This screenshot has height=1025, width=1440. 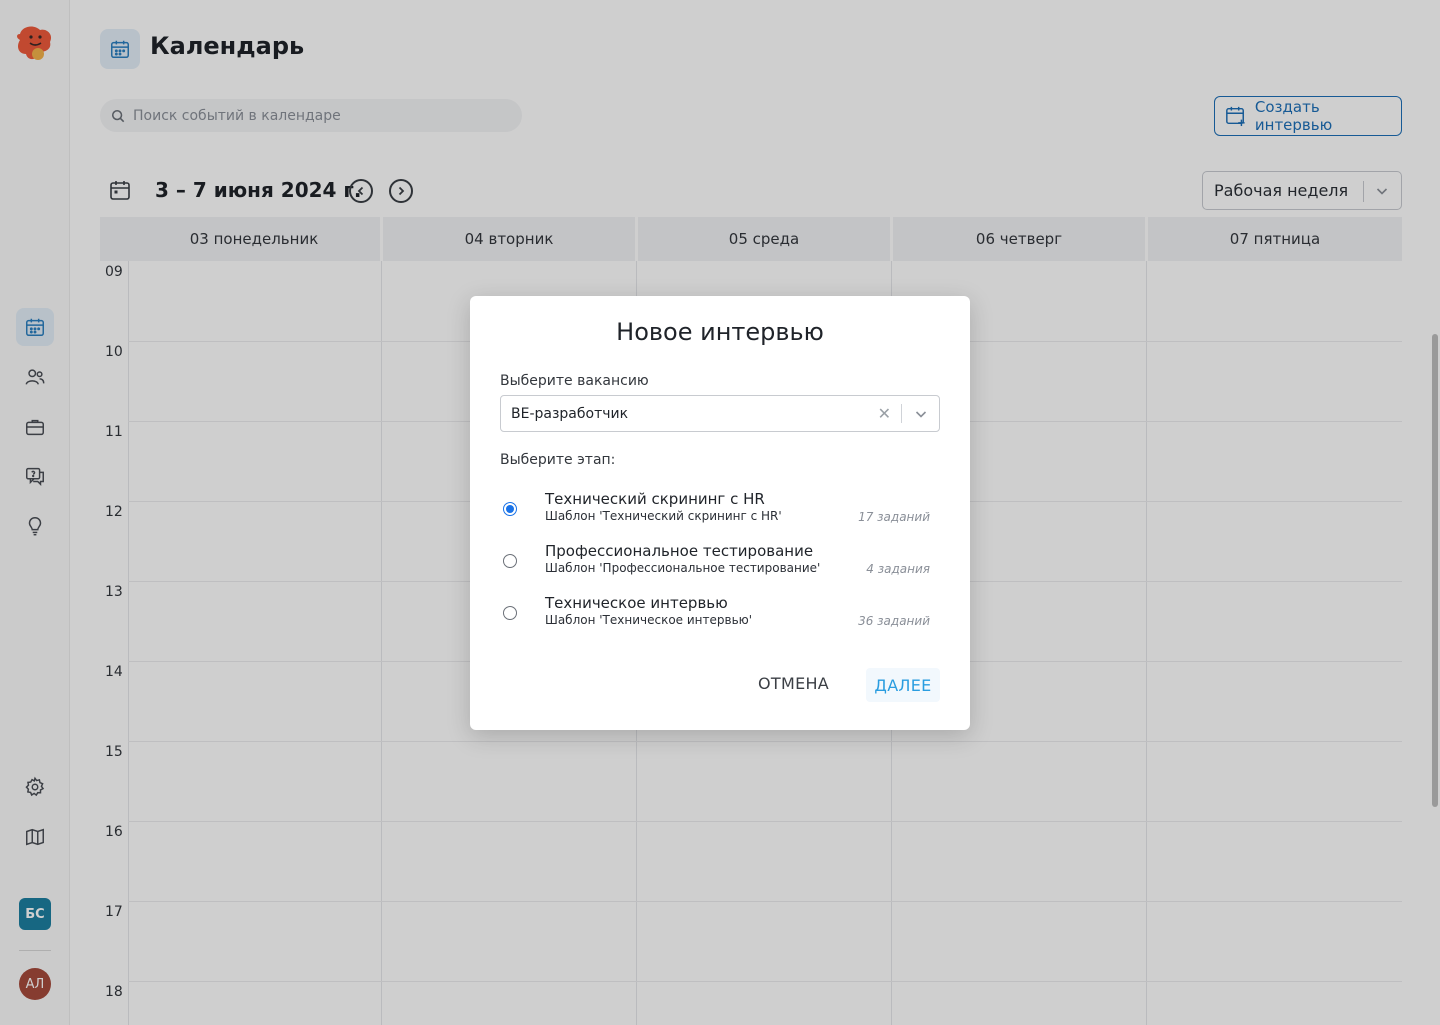 I want to click on stage-label: Выберите этап:, so click(x=558, y=460).